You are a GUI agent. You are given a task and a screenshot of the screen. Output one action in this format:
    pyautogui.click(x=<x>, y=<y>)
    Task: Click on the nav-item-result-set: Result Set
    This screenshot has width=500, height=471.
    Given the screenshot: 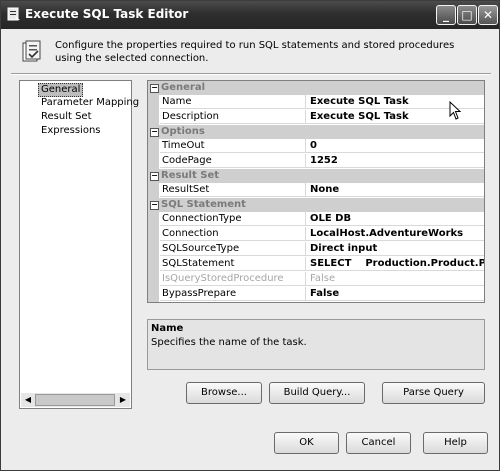 What is the action you would take?
    pyautogui.click(x=66, y=117)
    